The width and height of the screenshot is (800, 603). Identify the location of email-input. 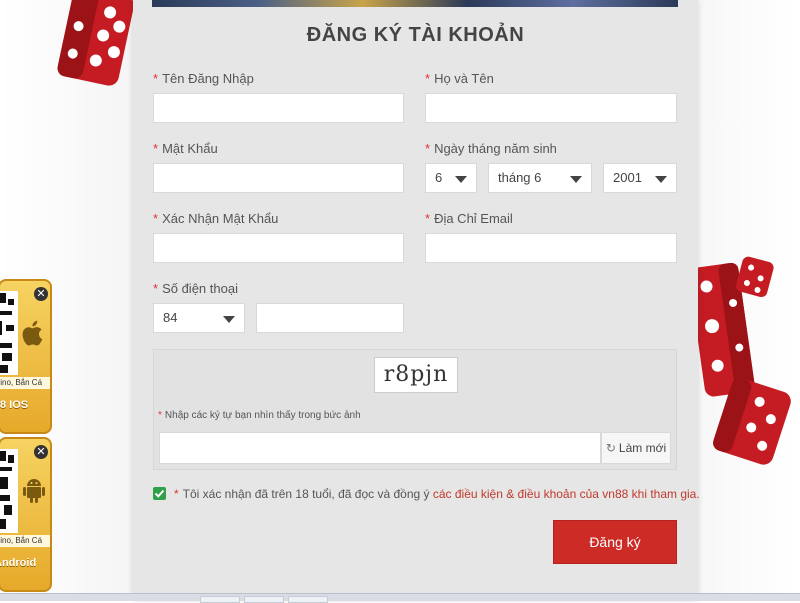
(551, 248).